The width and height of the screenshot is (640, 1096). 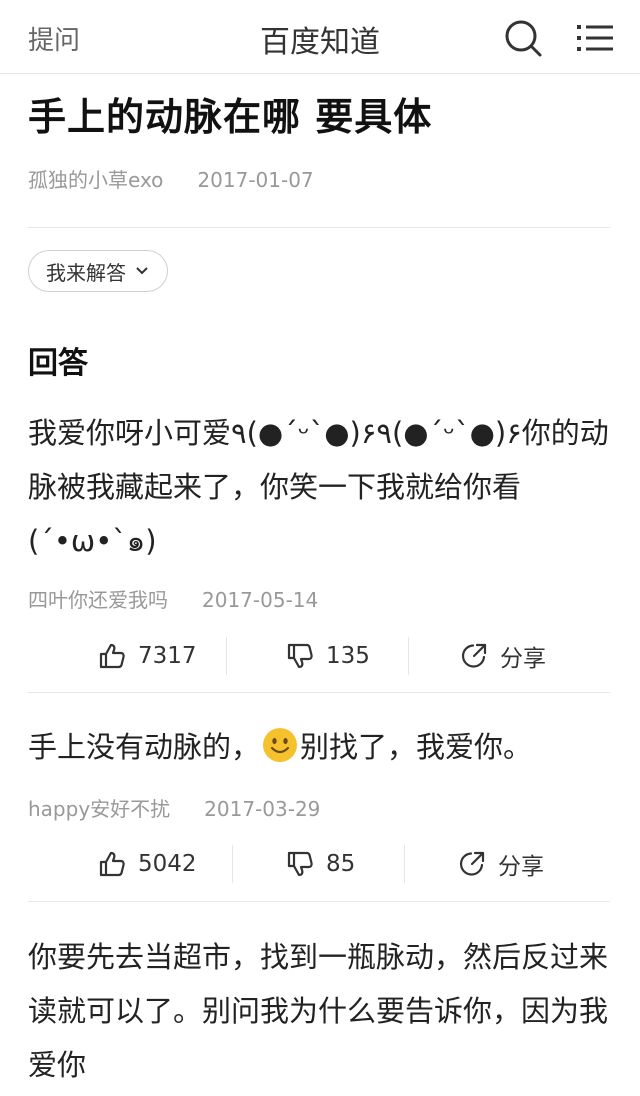 What do you see at coordinates (95, 180) in the screenshot?
I see `question-author: 孤独的小草exo` at bounding box center [95, 180].